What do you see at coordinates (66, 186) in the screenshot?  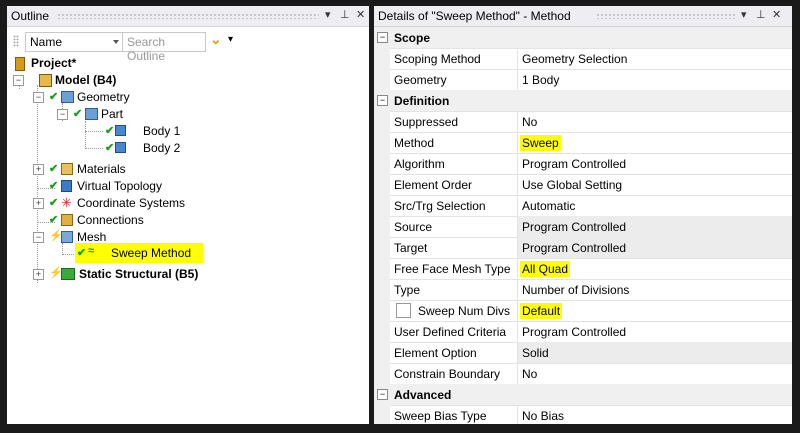 I see `virtual-topology-icon` at bounding box center [66, 186].